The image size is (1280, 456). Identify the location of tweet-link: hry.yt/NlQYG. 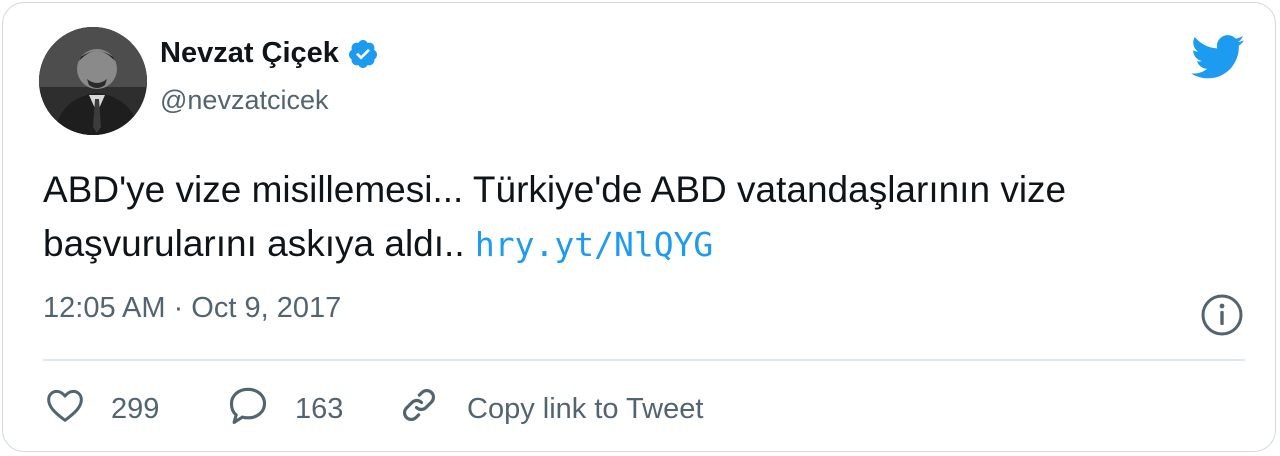
(594, 244).